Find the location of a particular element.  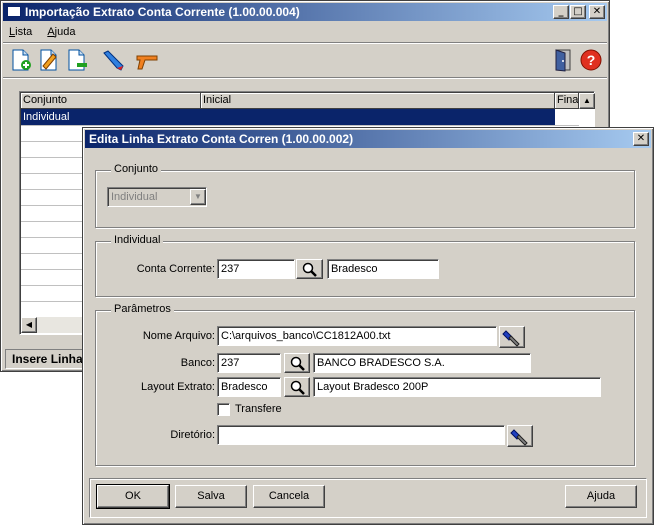

layout-search-button is located at coordinates (297, 387).